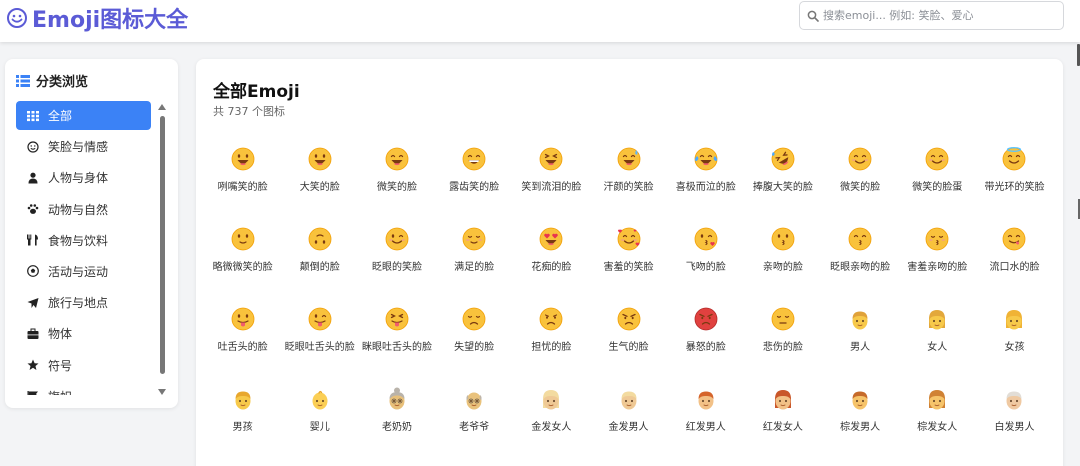  Describe the element at coordinates (474, 426) in the screenshot. I see `emoji-item: 老爷爷` at that location.